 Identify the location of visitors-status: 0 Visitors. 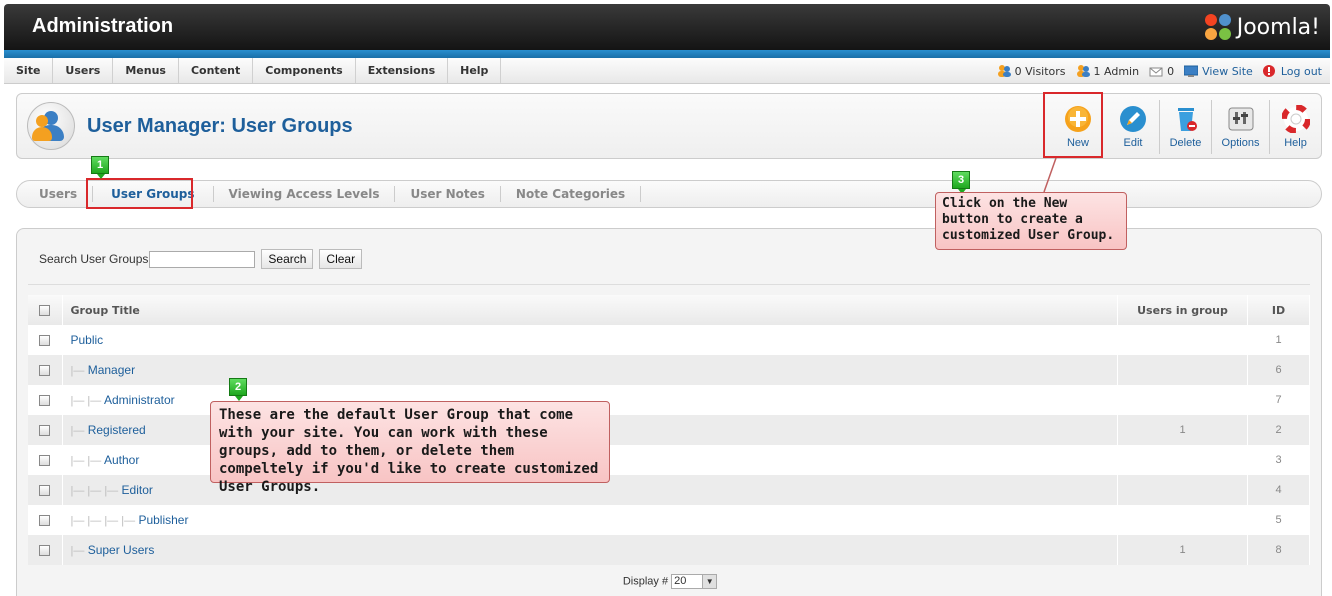
(1031, 71).